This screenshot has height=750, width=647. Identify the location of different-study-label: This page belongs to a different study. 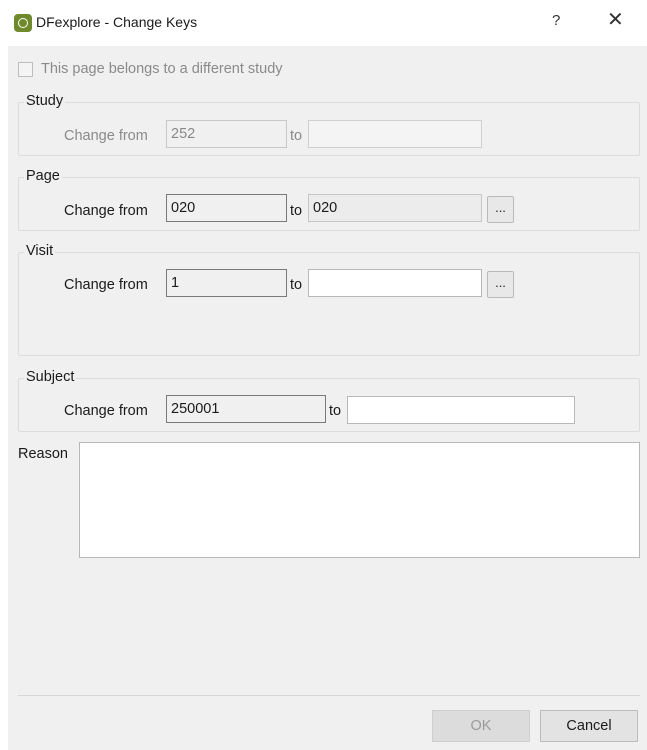
(162, 69).